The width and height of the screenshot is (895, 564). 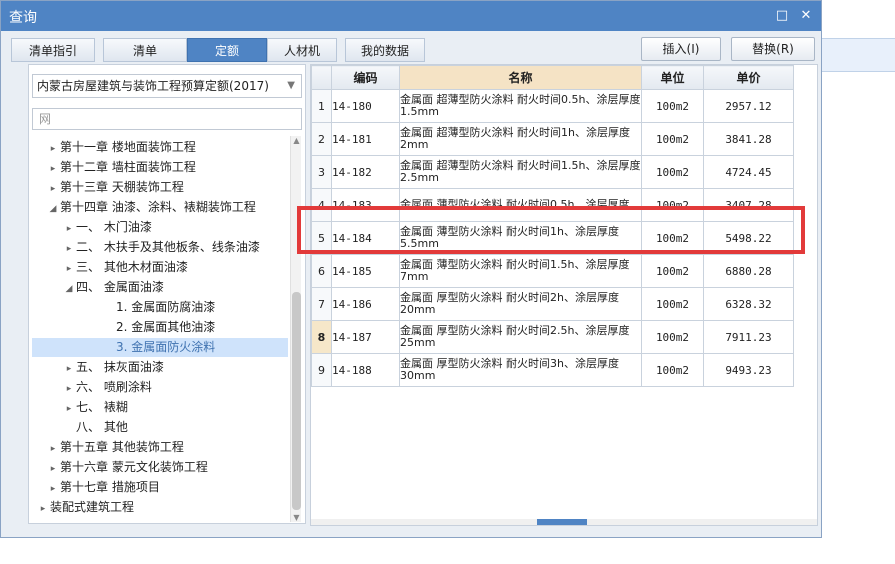 I want to click on tree-scrollbar: ▲ ▼, so click(x=295, y=329).